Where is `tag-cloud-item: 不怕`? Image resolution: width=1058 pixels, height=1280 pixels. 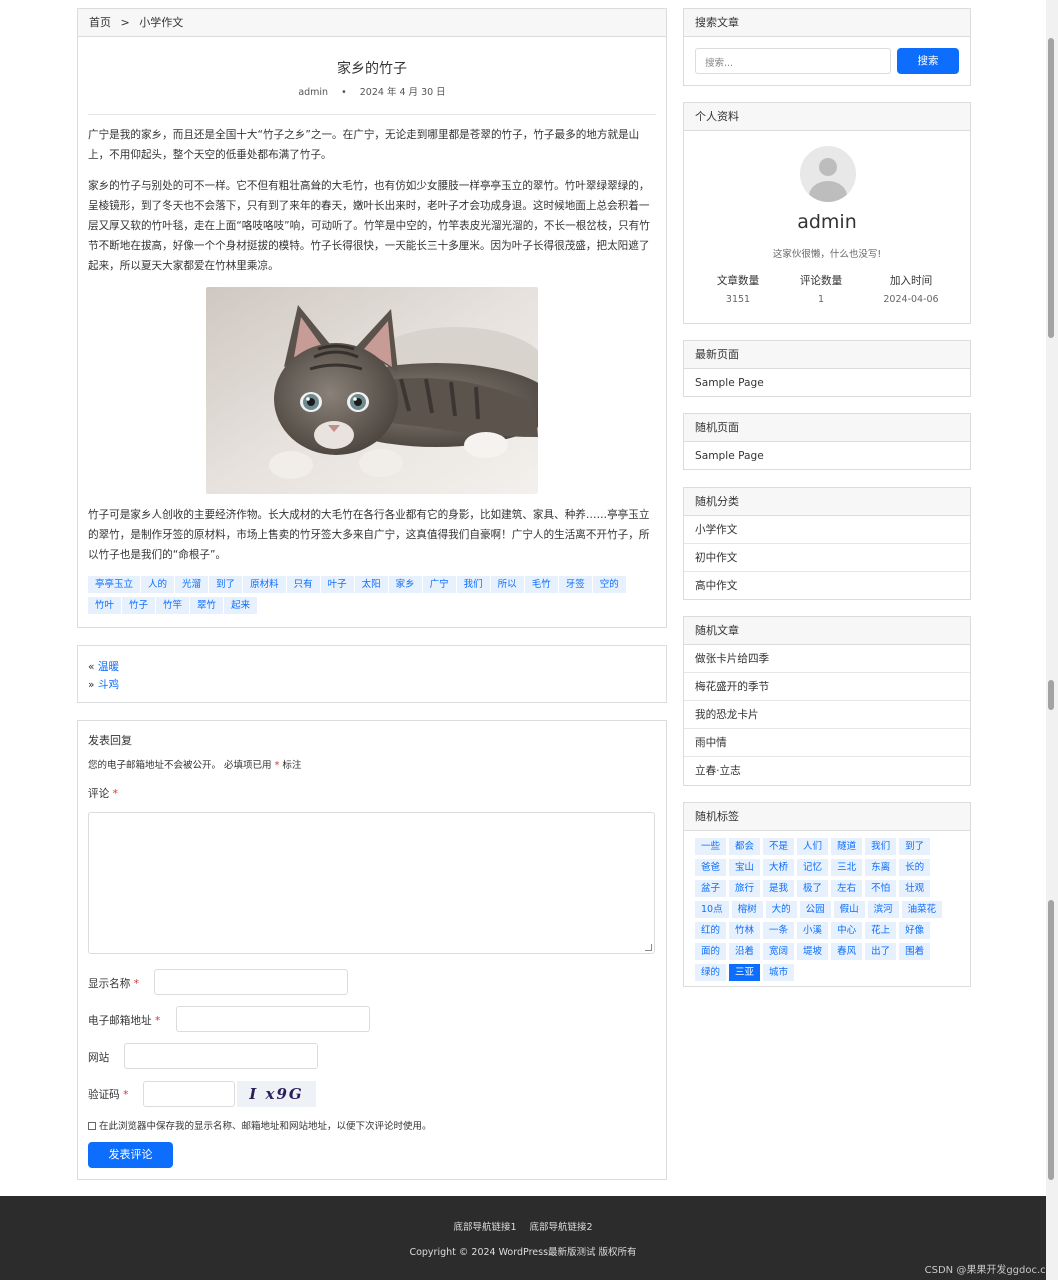 tag-cloud-item: 不怕 is located at coordinates (881, 888).